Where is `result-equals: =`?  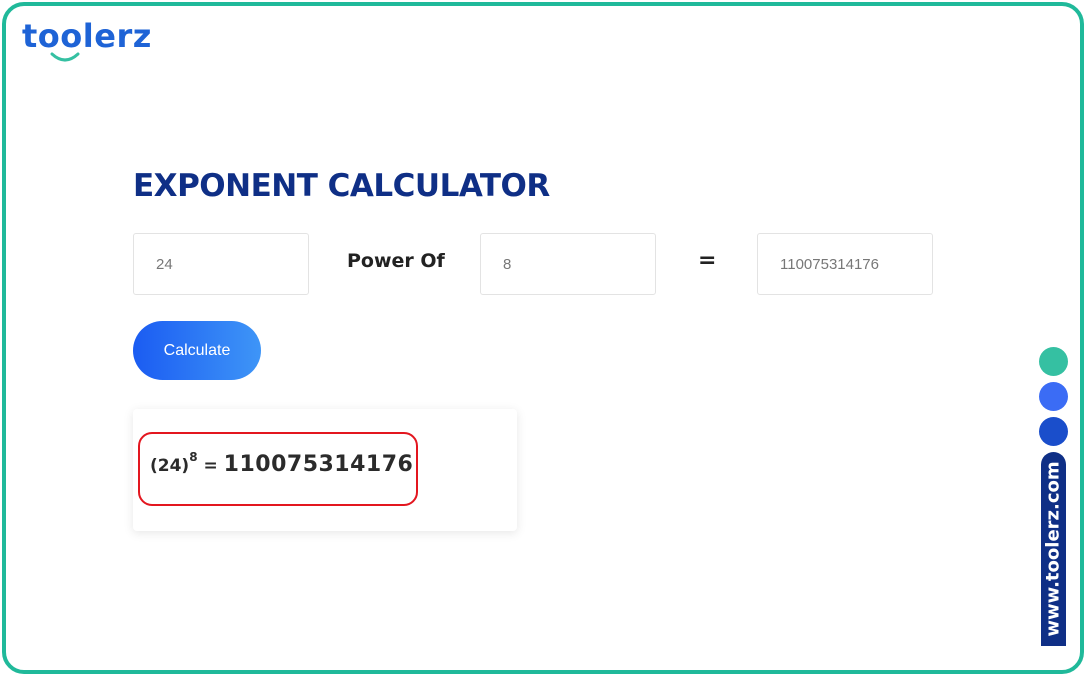
result-equals: = is located at coordinates (210, 466).